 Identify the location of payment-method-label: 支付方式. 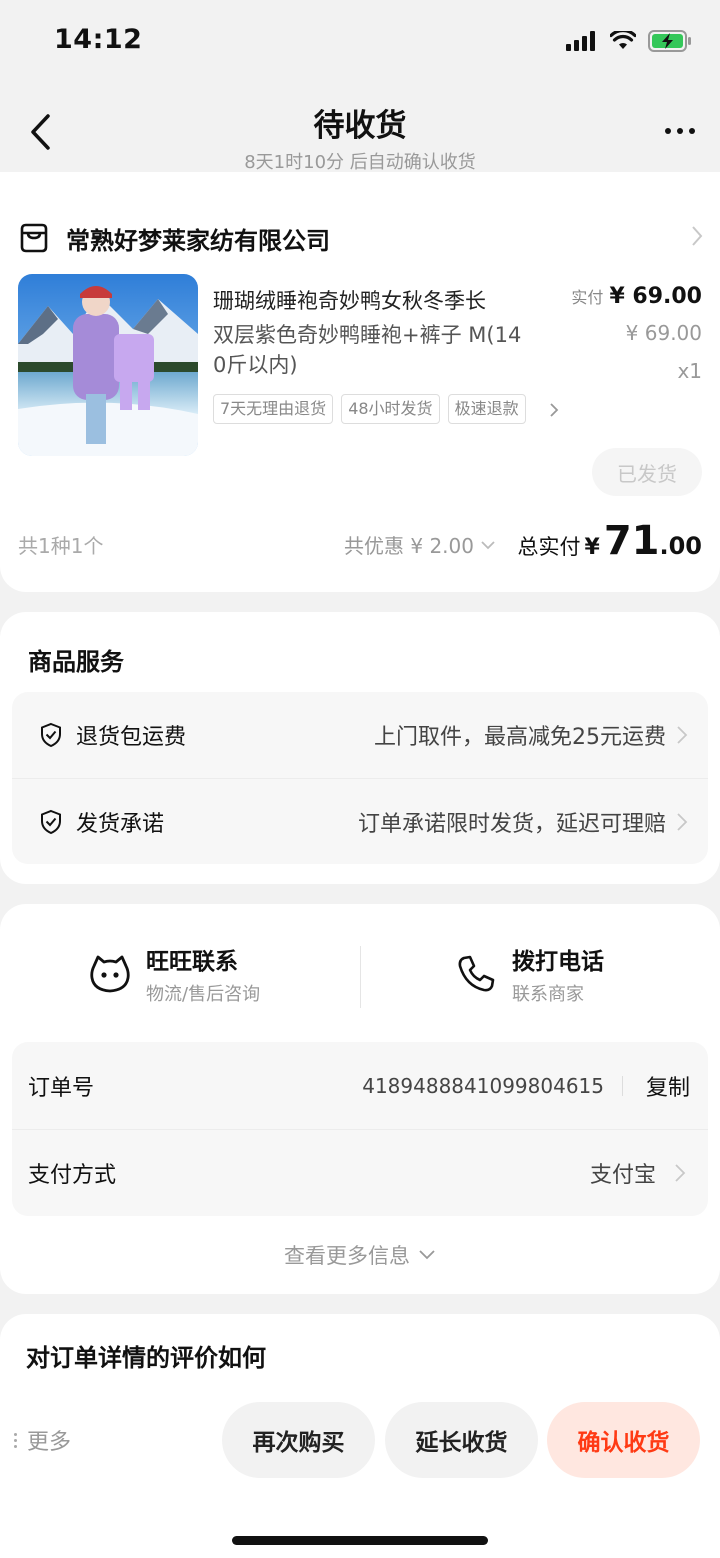
(72, 1175).